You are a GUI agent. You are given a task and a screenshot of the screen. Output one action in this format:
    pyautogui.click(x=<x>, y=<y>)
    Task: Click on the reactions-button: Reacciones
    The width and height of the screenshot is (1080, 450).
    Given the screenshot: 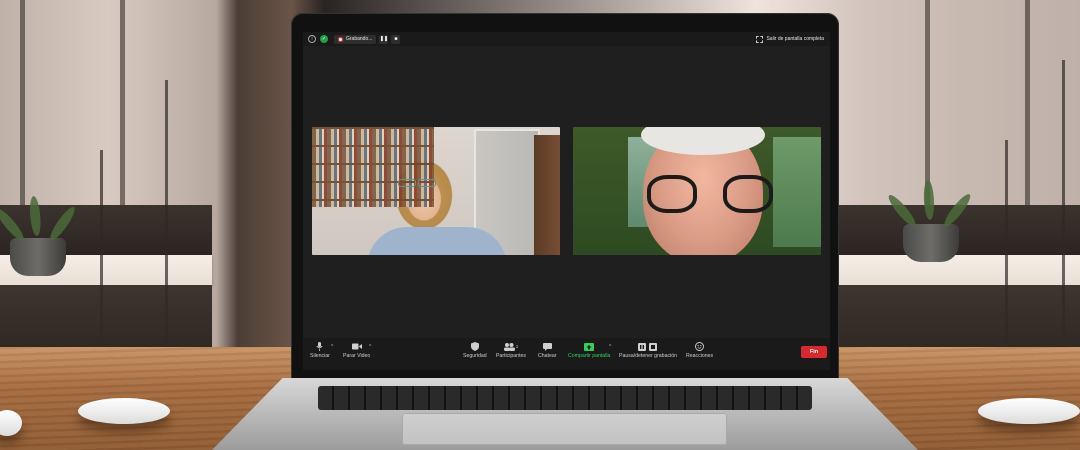 What is the action you would take?
    pyautogui.click(x=699, y=350)
    